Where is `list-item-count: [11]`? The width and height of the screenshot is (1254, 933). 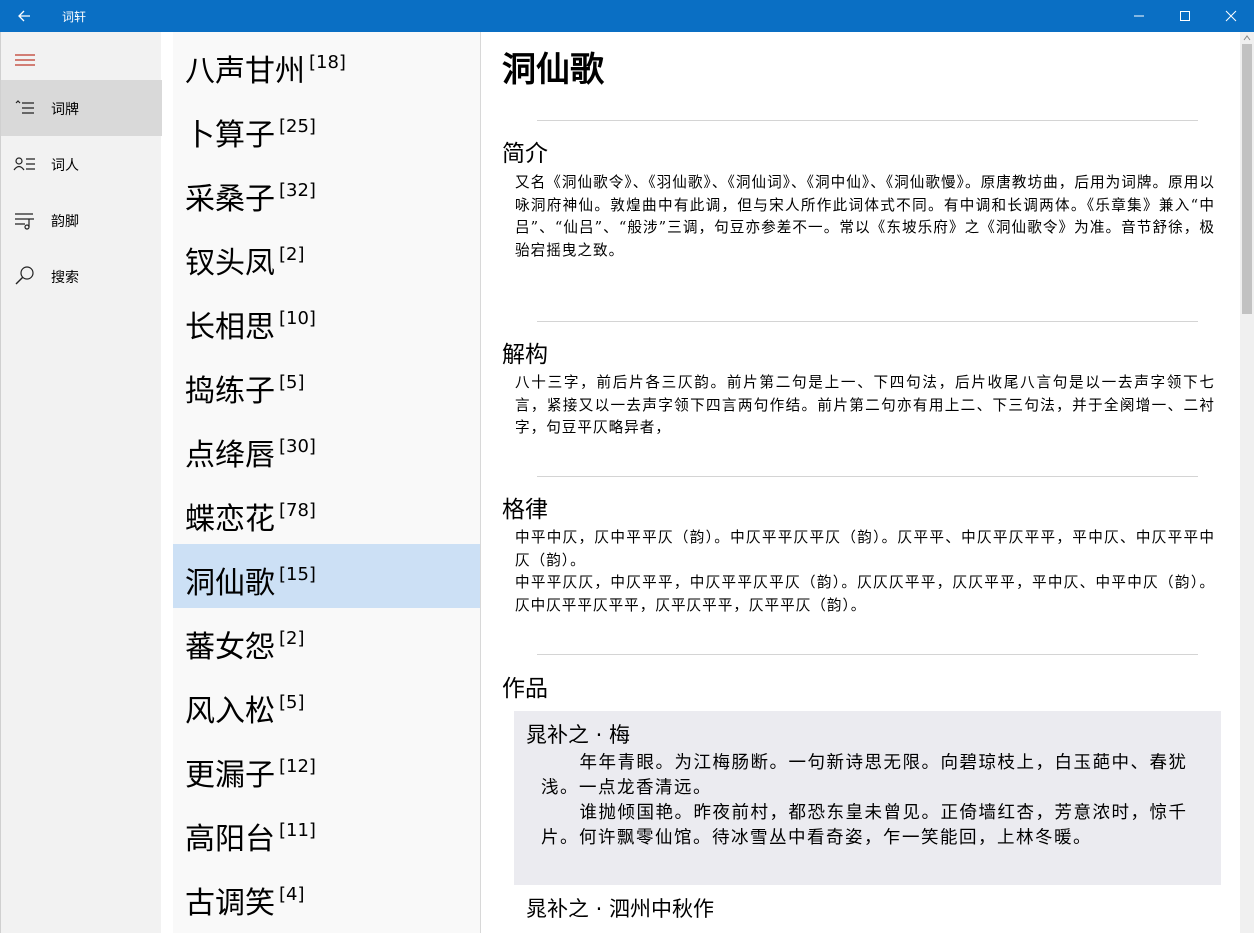 list-item-count: [11] is located at coordinates (297, 830).